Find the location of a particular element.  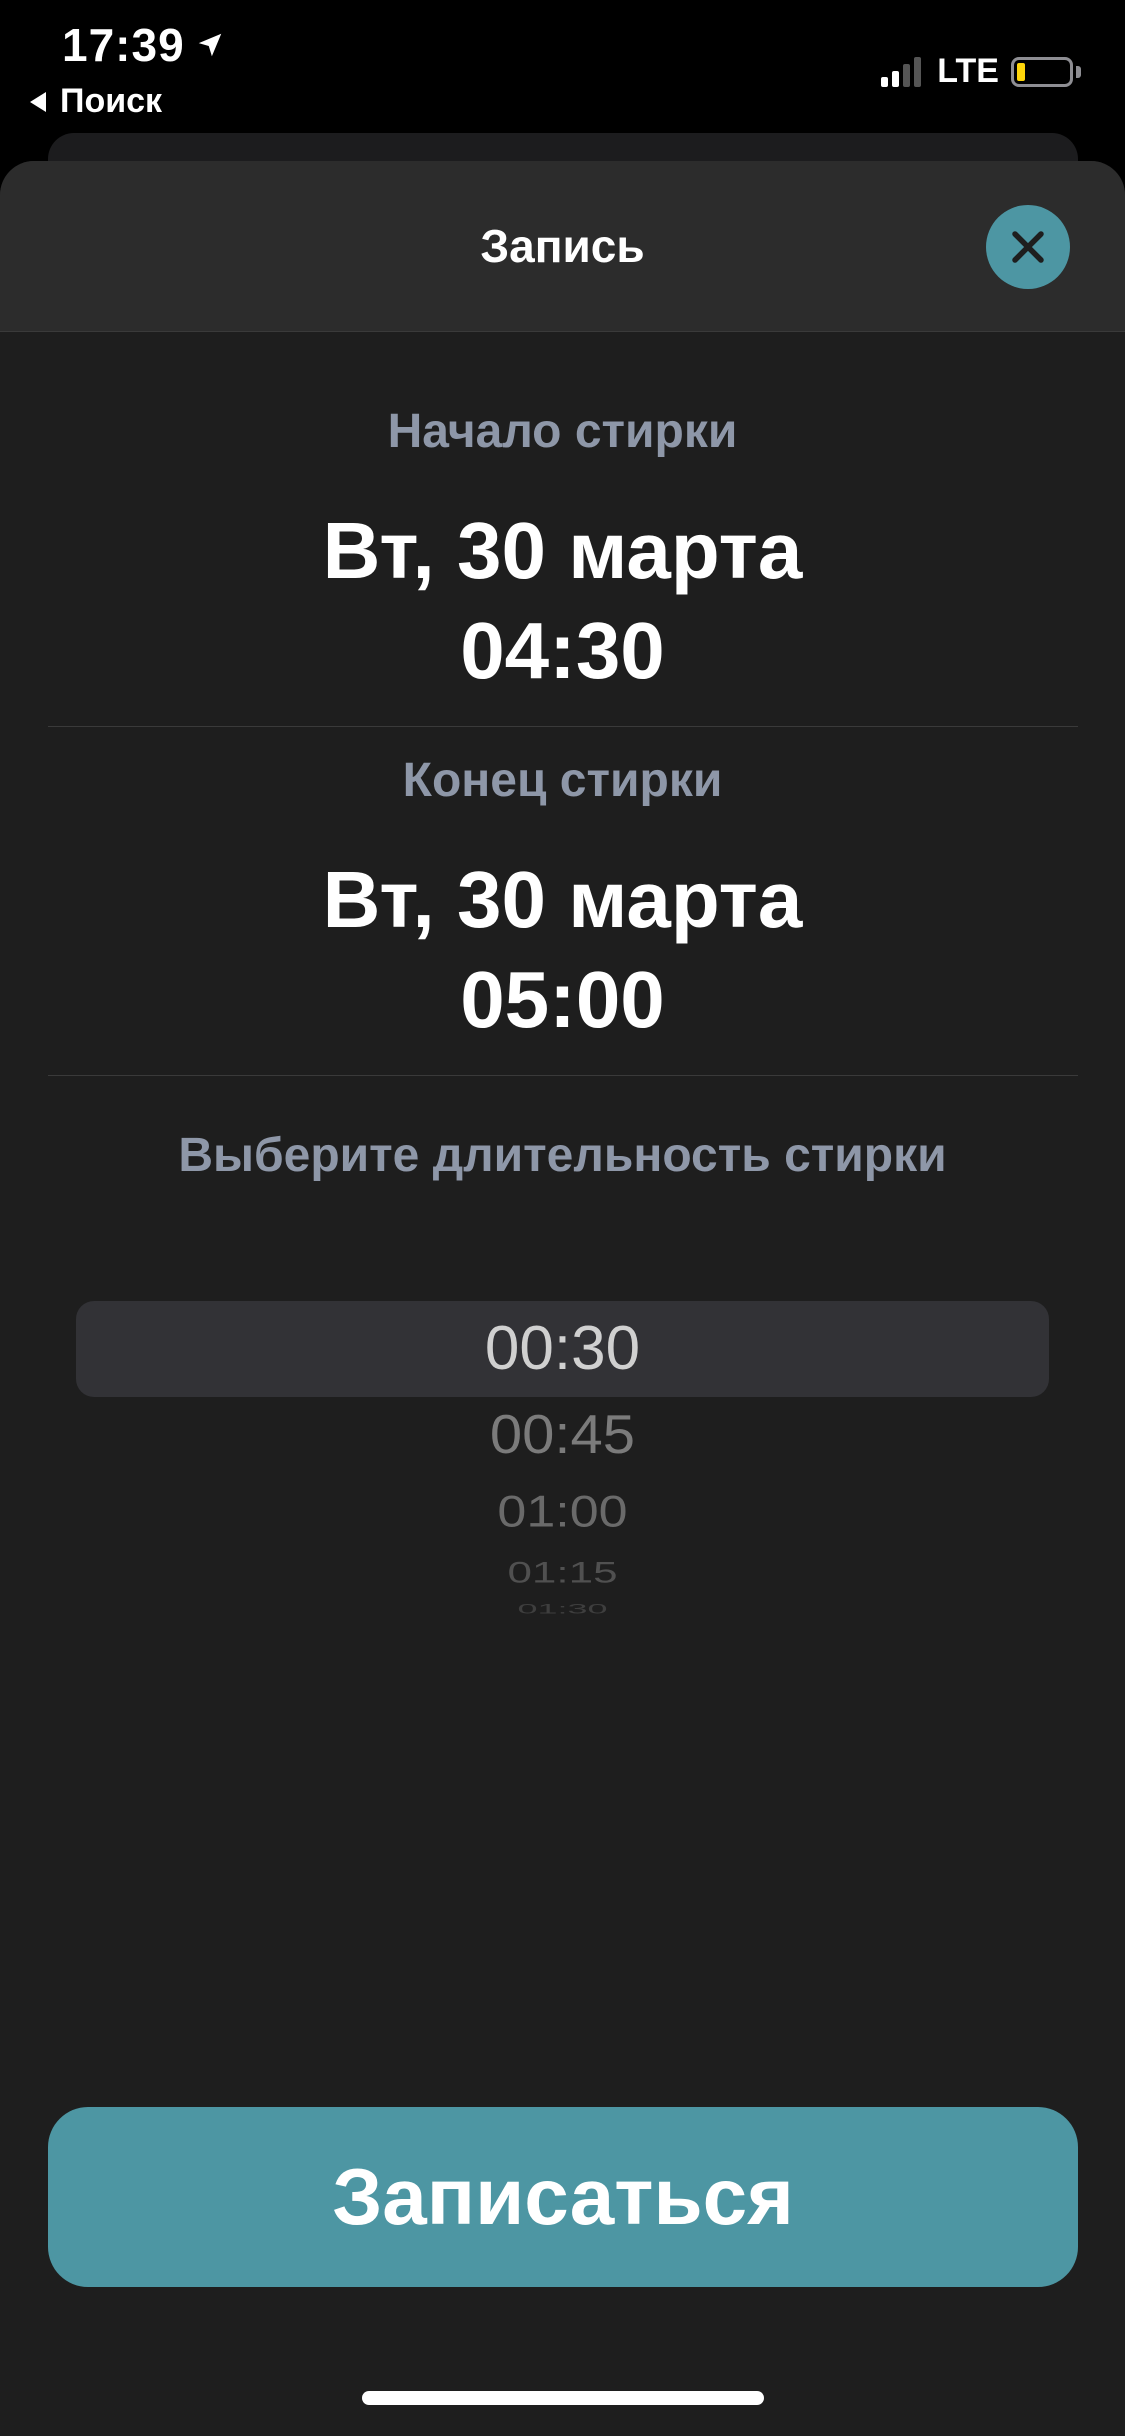

status-indicators: LTE is located at coordinates (981, 71).